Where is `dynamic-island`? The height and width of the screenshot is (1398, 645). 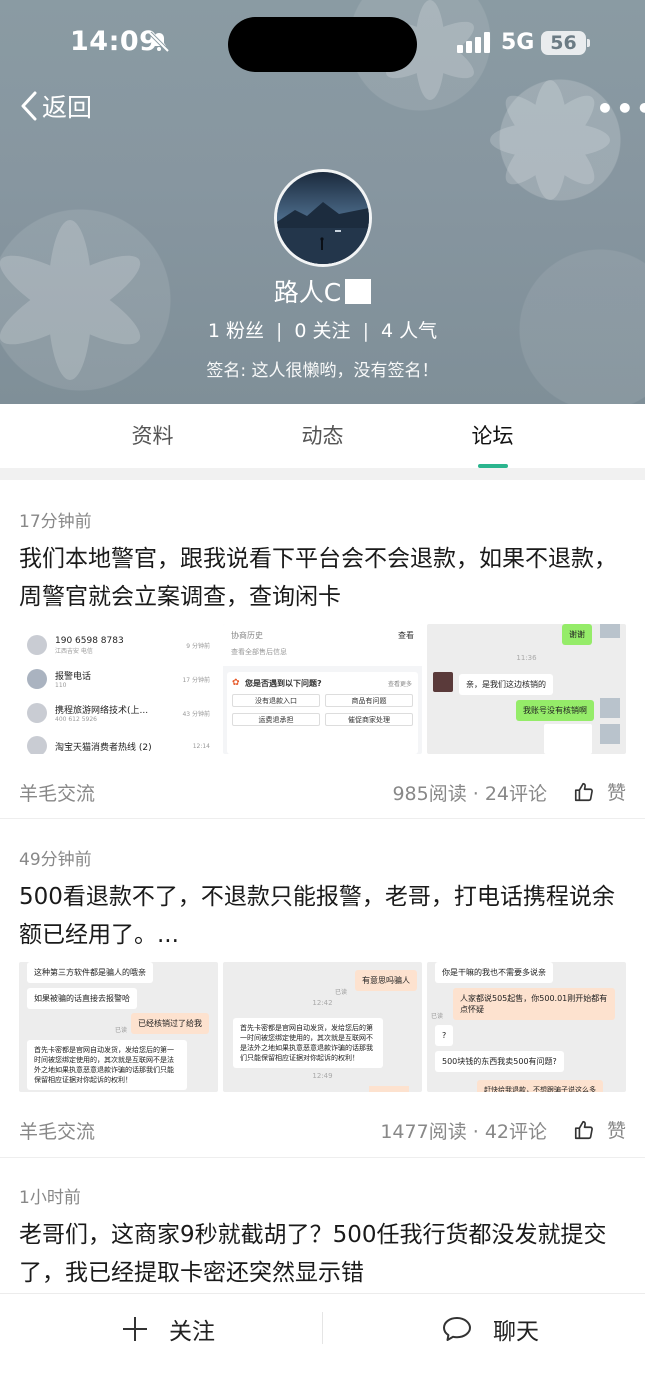
dynamic-island is located at coordinates (322, 44).